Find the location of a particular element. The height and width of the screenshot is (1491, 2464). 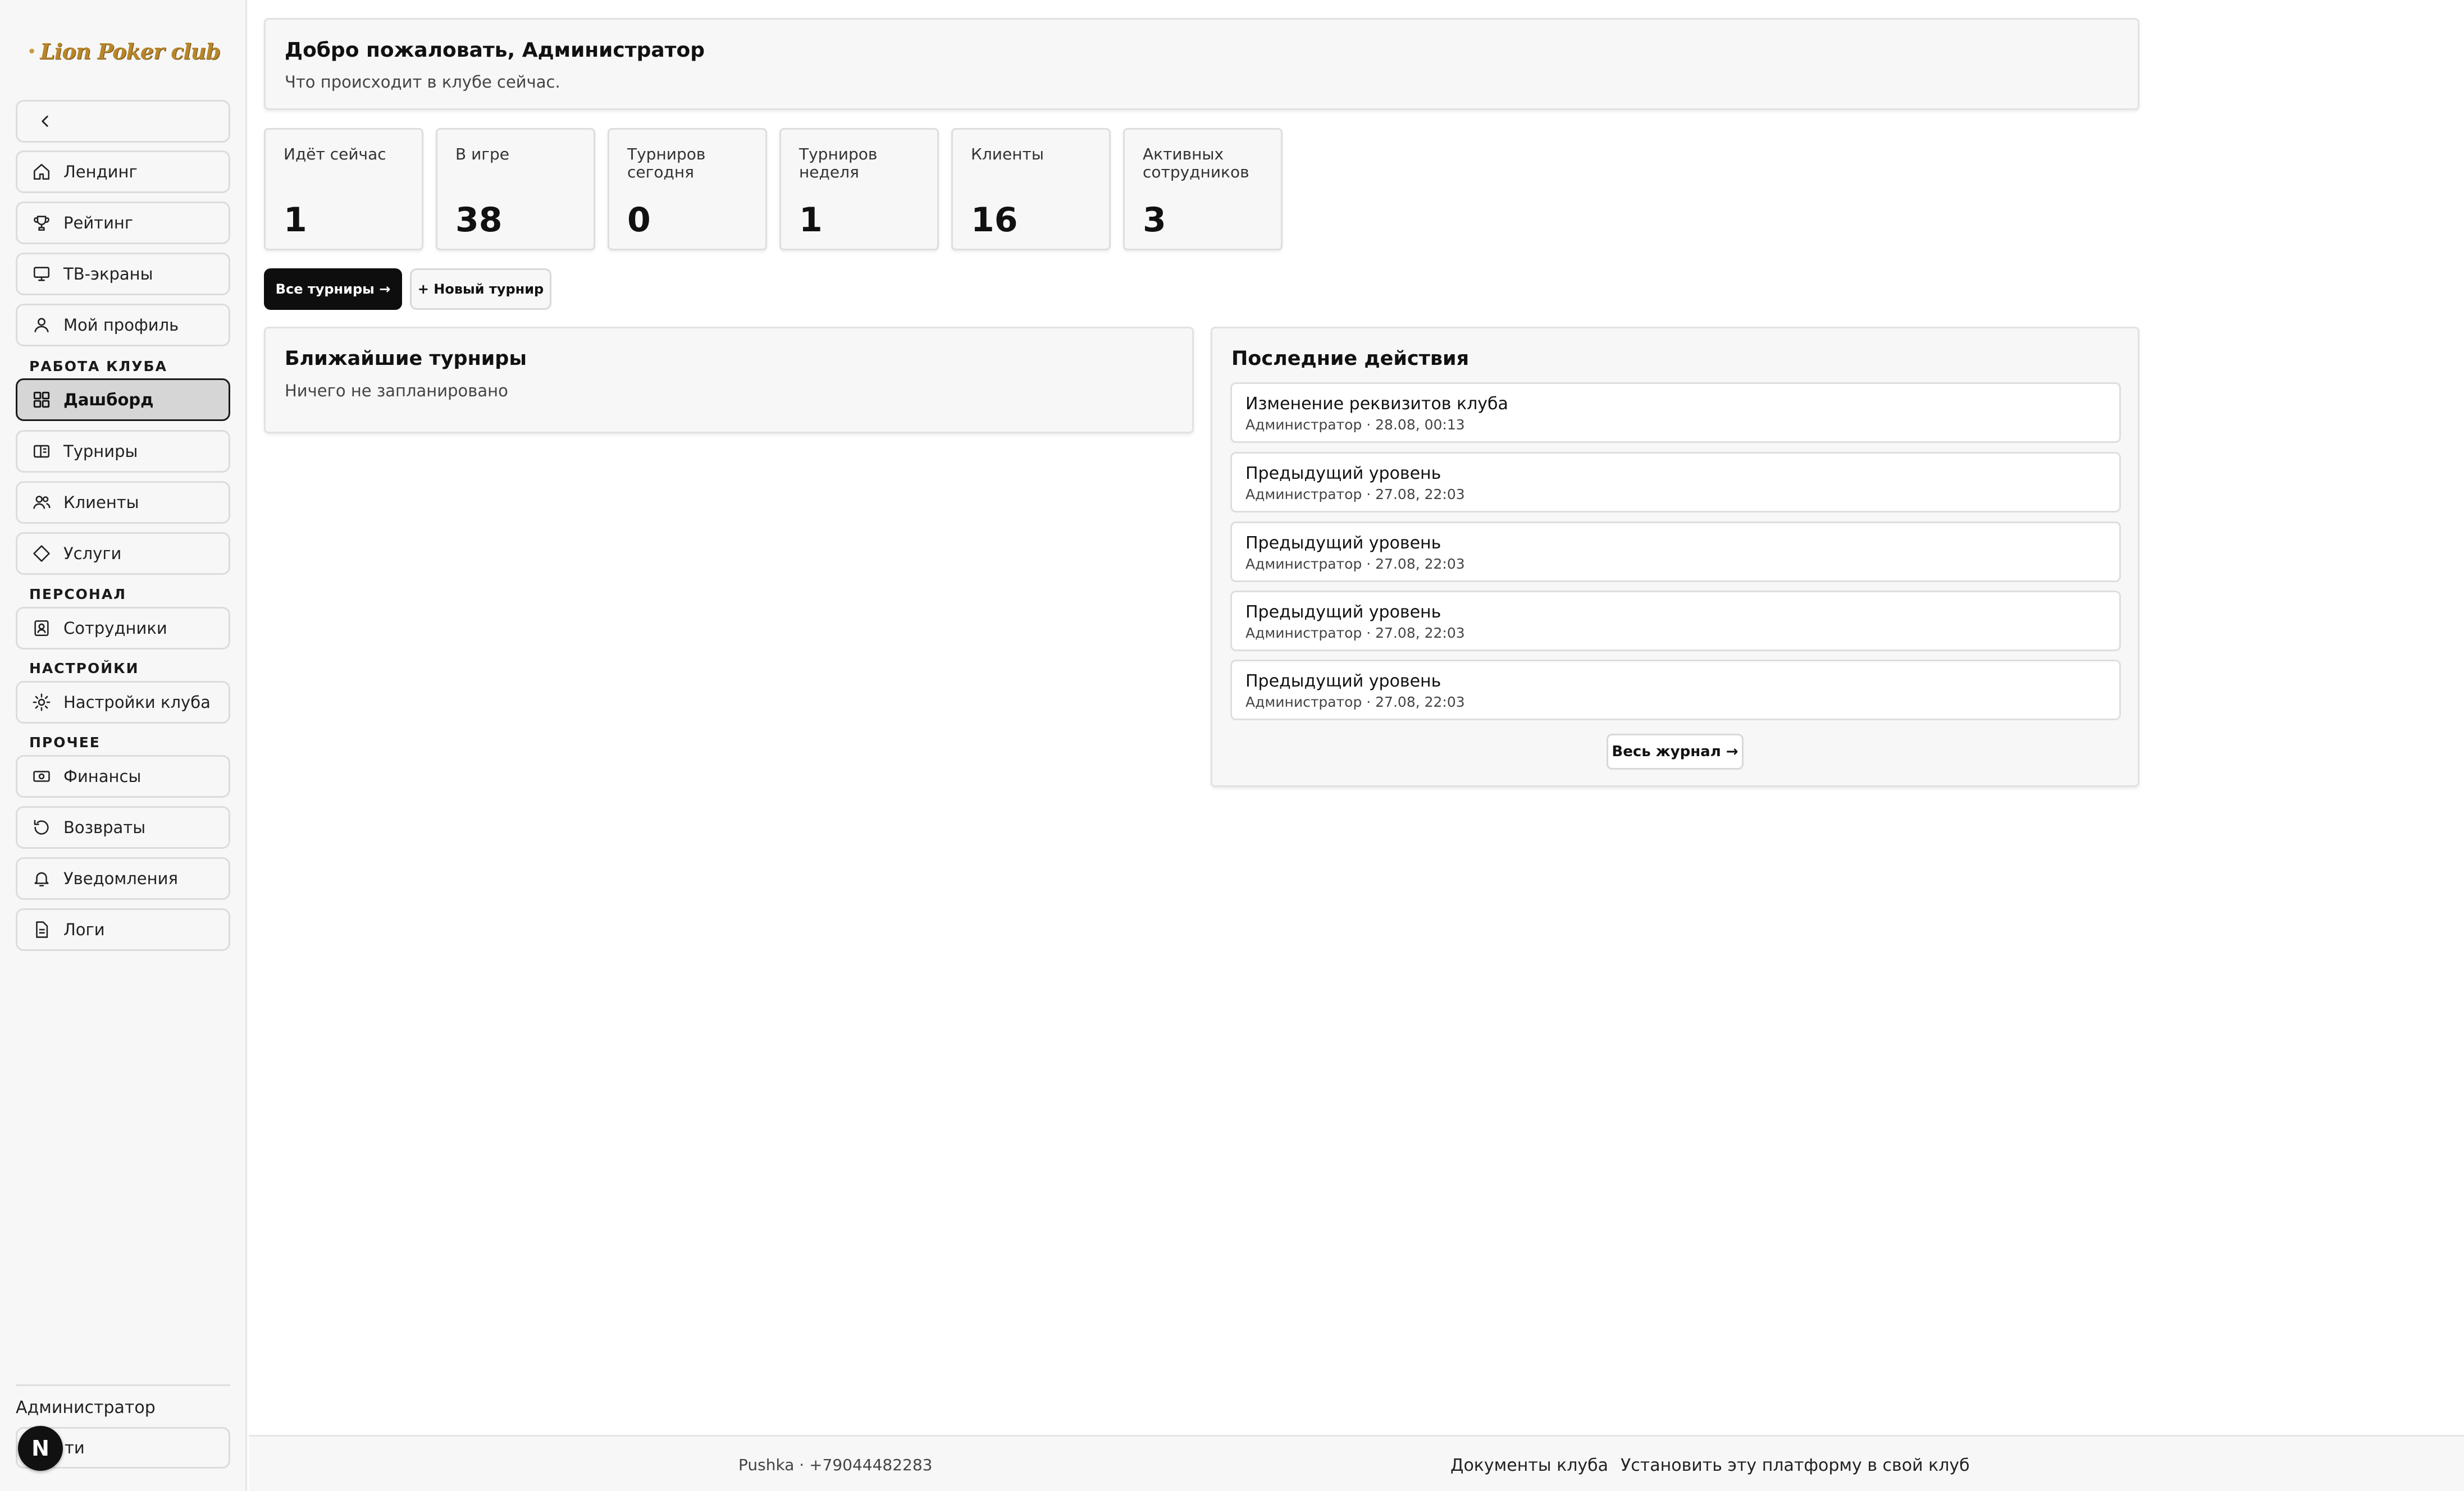

activity-meta: Администратор · 28.08, 00:13 is located at coordinates (1355, 425).